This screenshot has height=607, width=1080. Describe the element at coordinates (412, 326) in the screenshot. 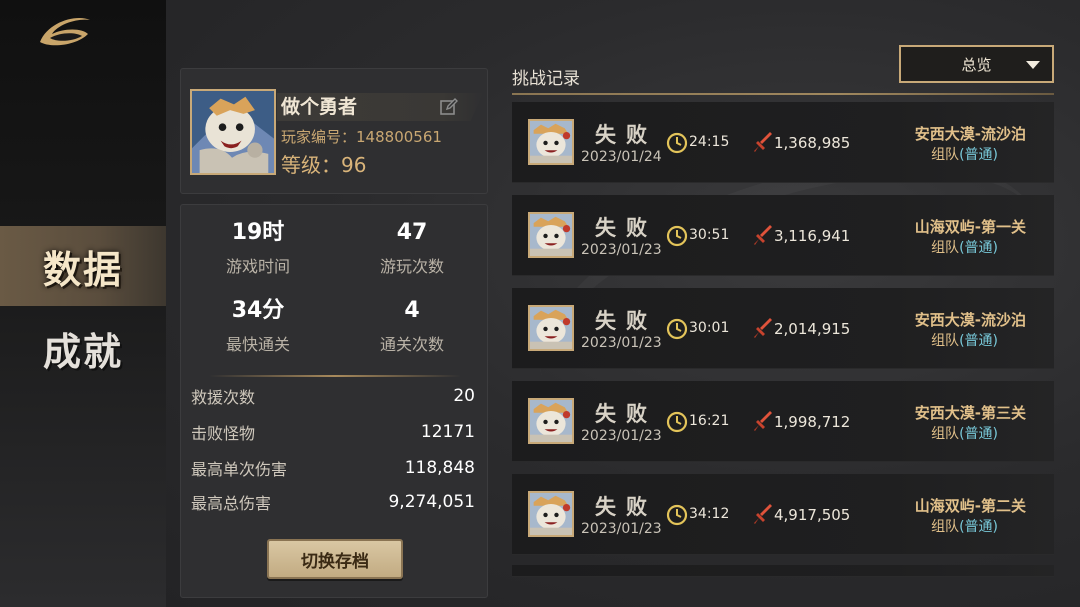

I see `stat-clear-count: 4 通关次数` at that location.